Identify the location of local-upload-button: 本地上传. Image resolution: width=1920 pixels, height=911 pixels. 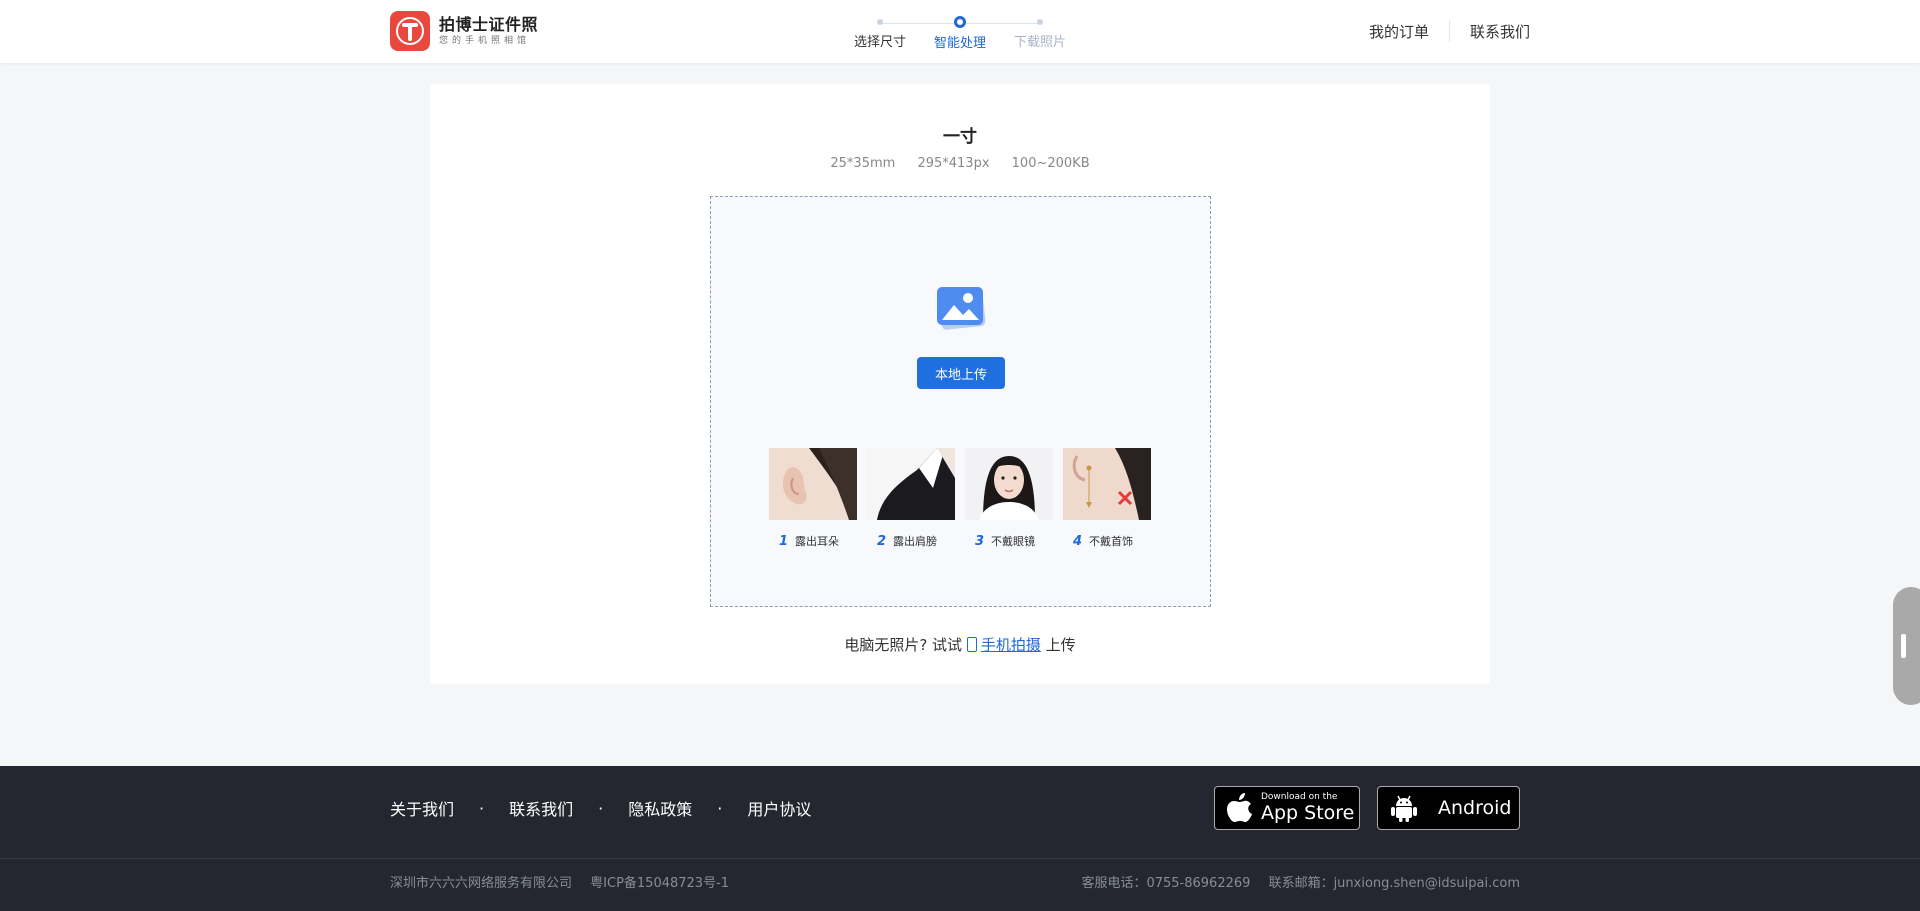
(961, 373).